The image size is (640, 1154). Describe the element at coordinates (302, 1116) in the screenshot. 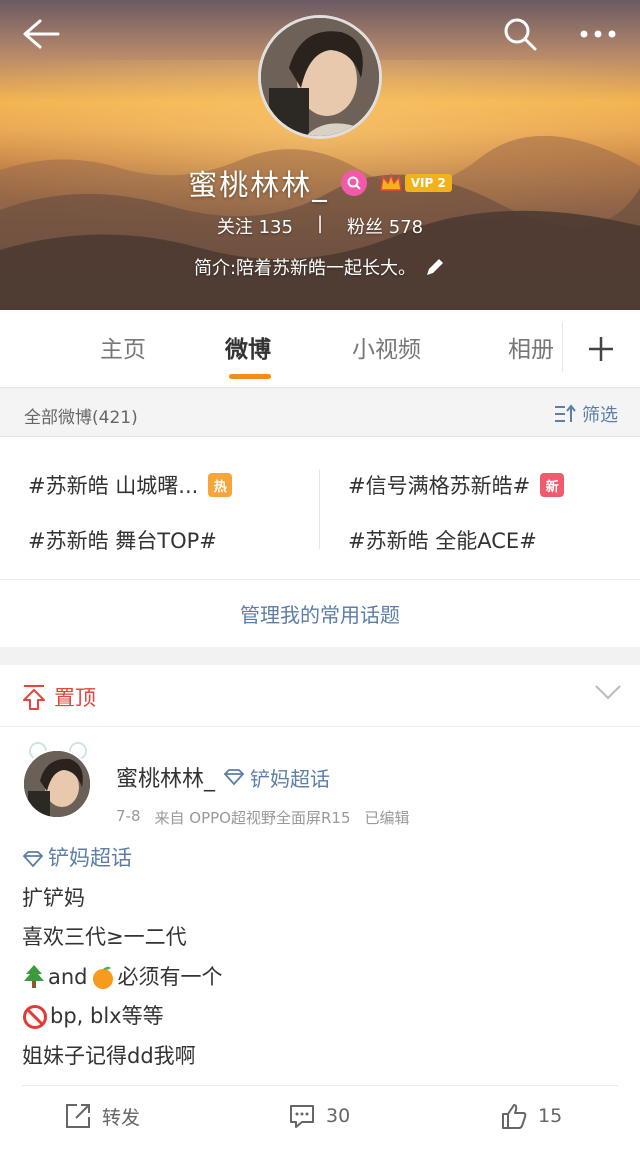

I see `comment-icon` at that location.